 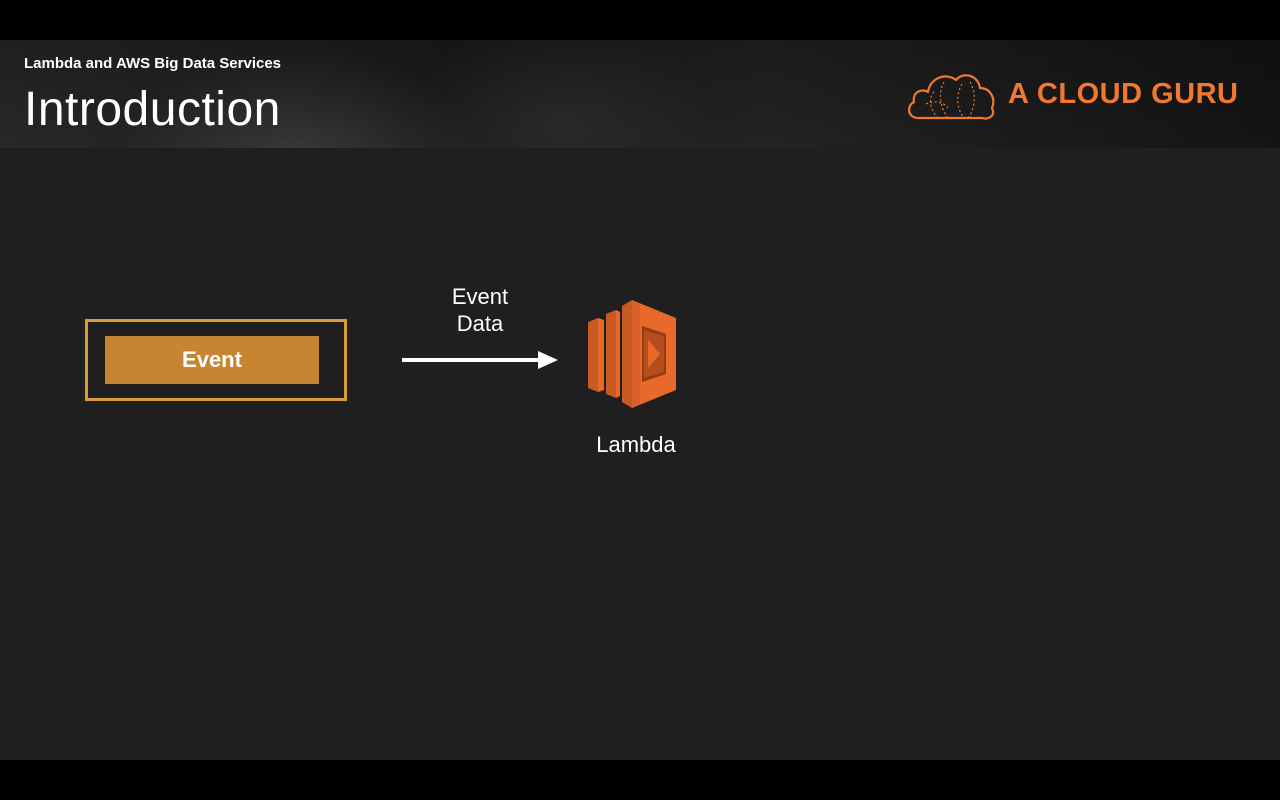 I want to click on lambda-label: Lambda, so click(x=636, y=444).